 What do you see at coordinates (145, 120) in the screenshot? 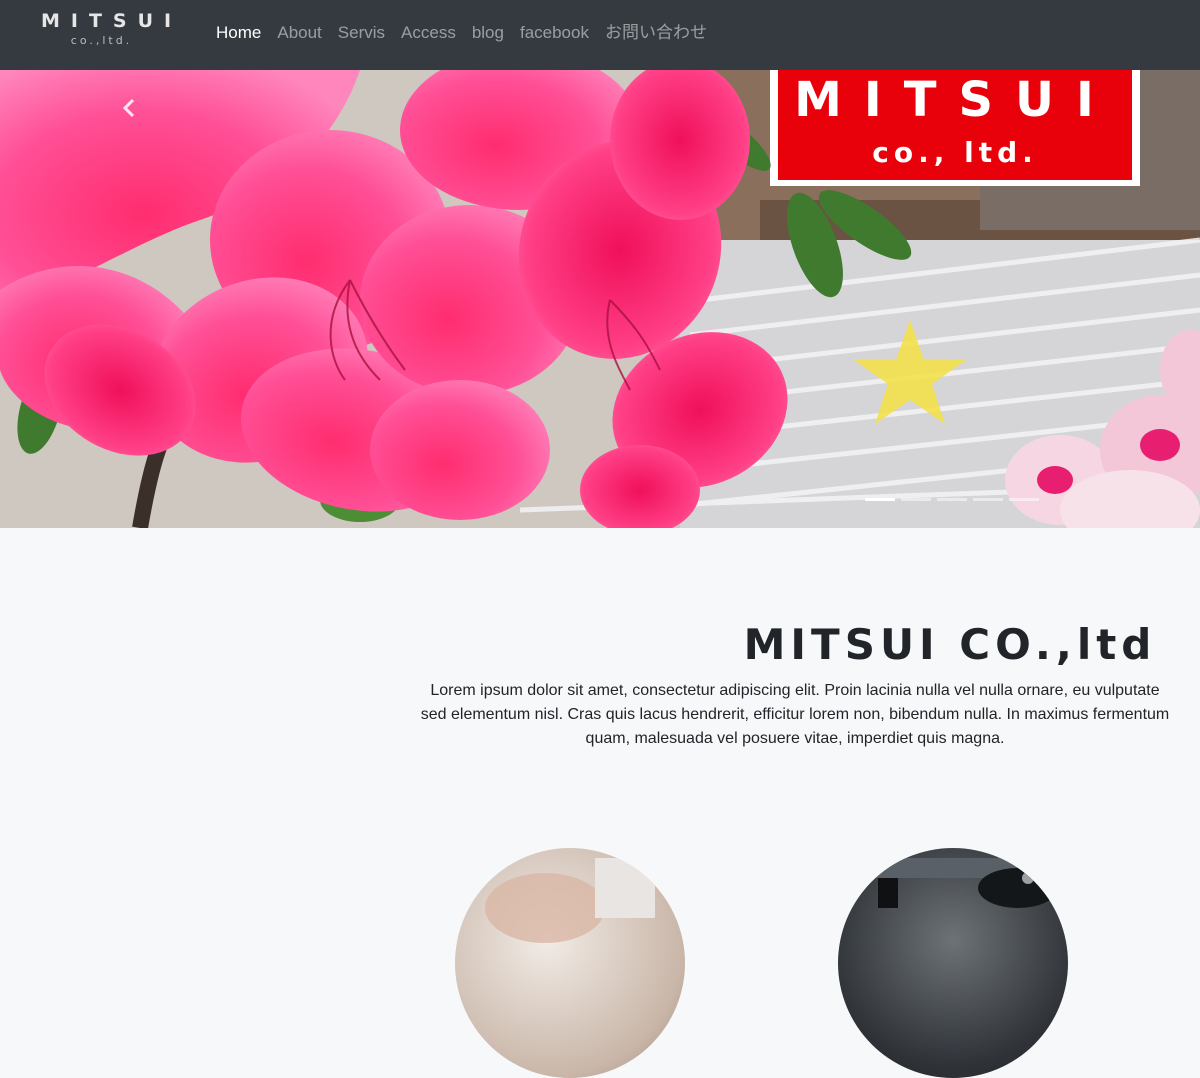
I see `carousel-prev-button` at bounding box center [145, 120].